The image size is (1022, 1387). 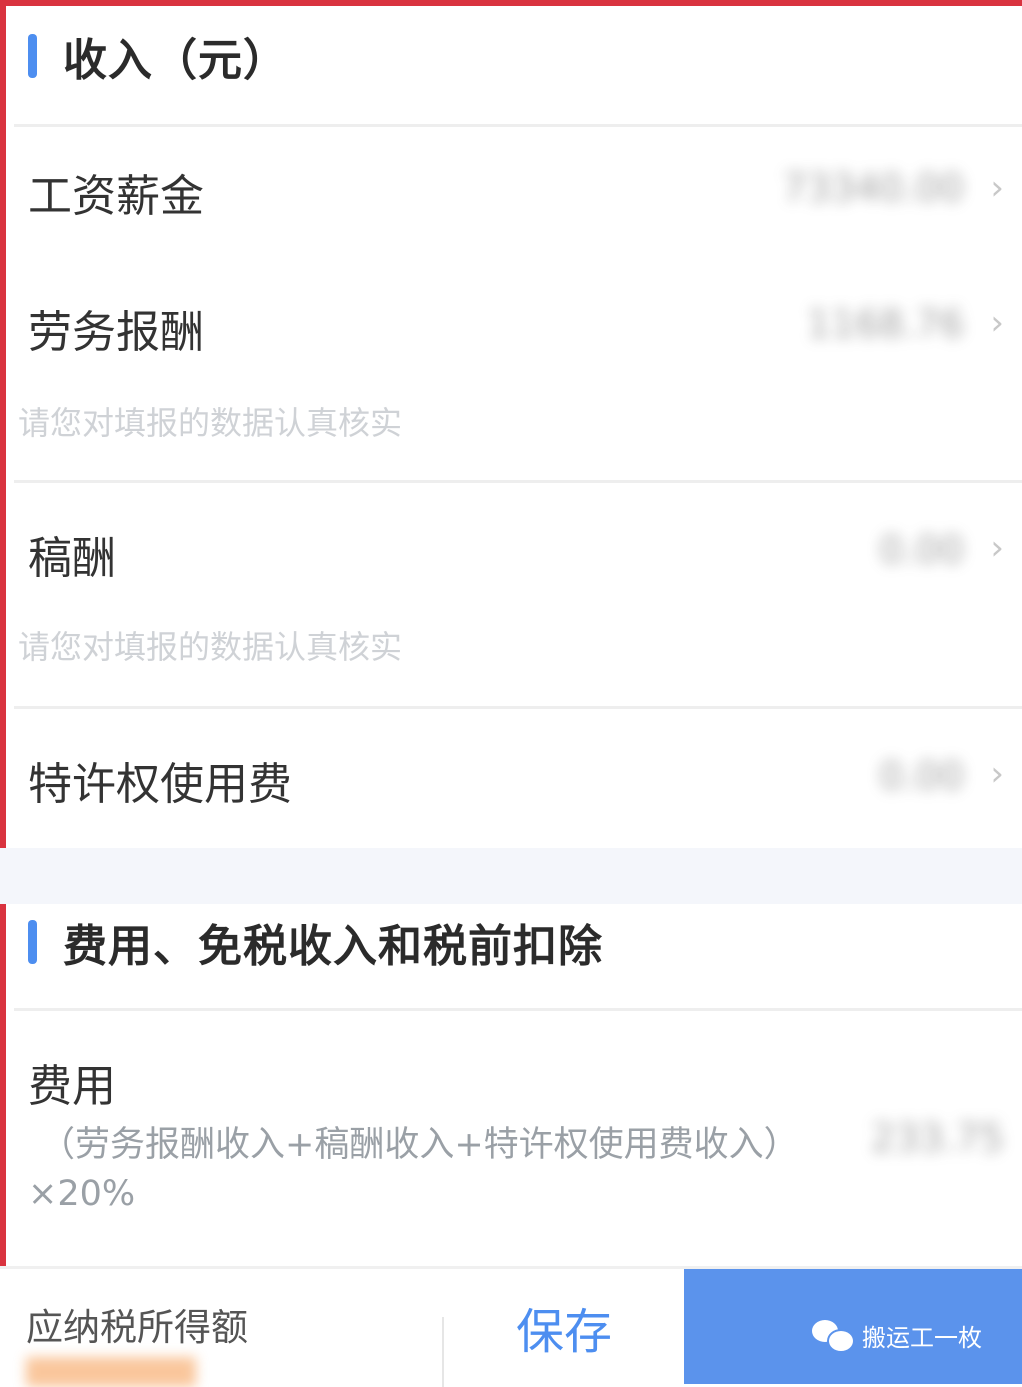 I want to click on row-label: 劳务报酬, so click(x=116, y=332).